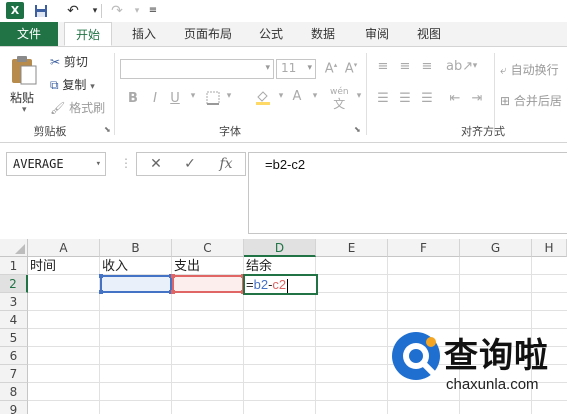  I want to click on wrap-text-button: ⤶ 自动换行, so click(529, 69).